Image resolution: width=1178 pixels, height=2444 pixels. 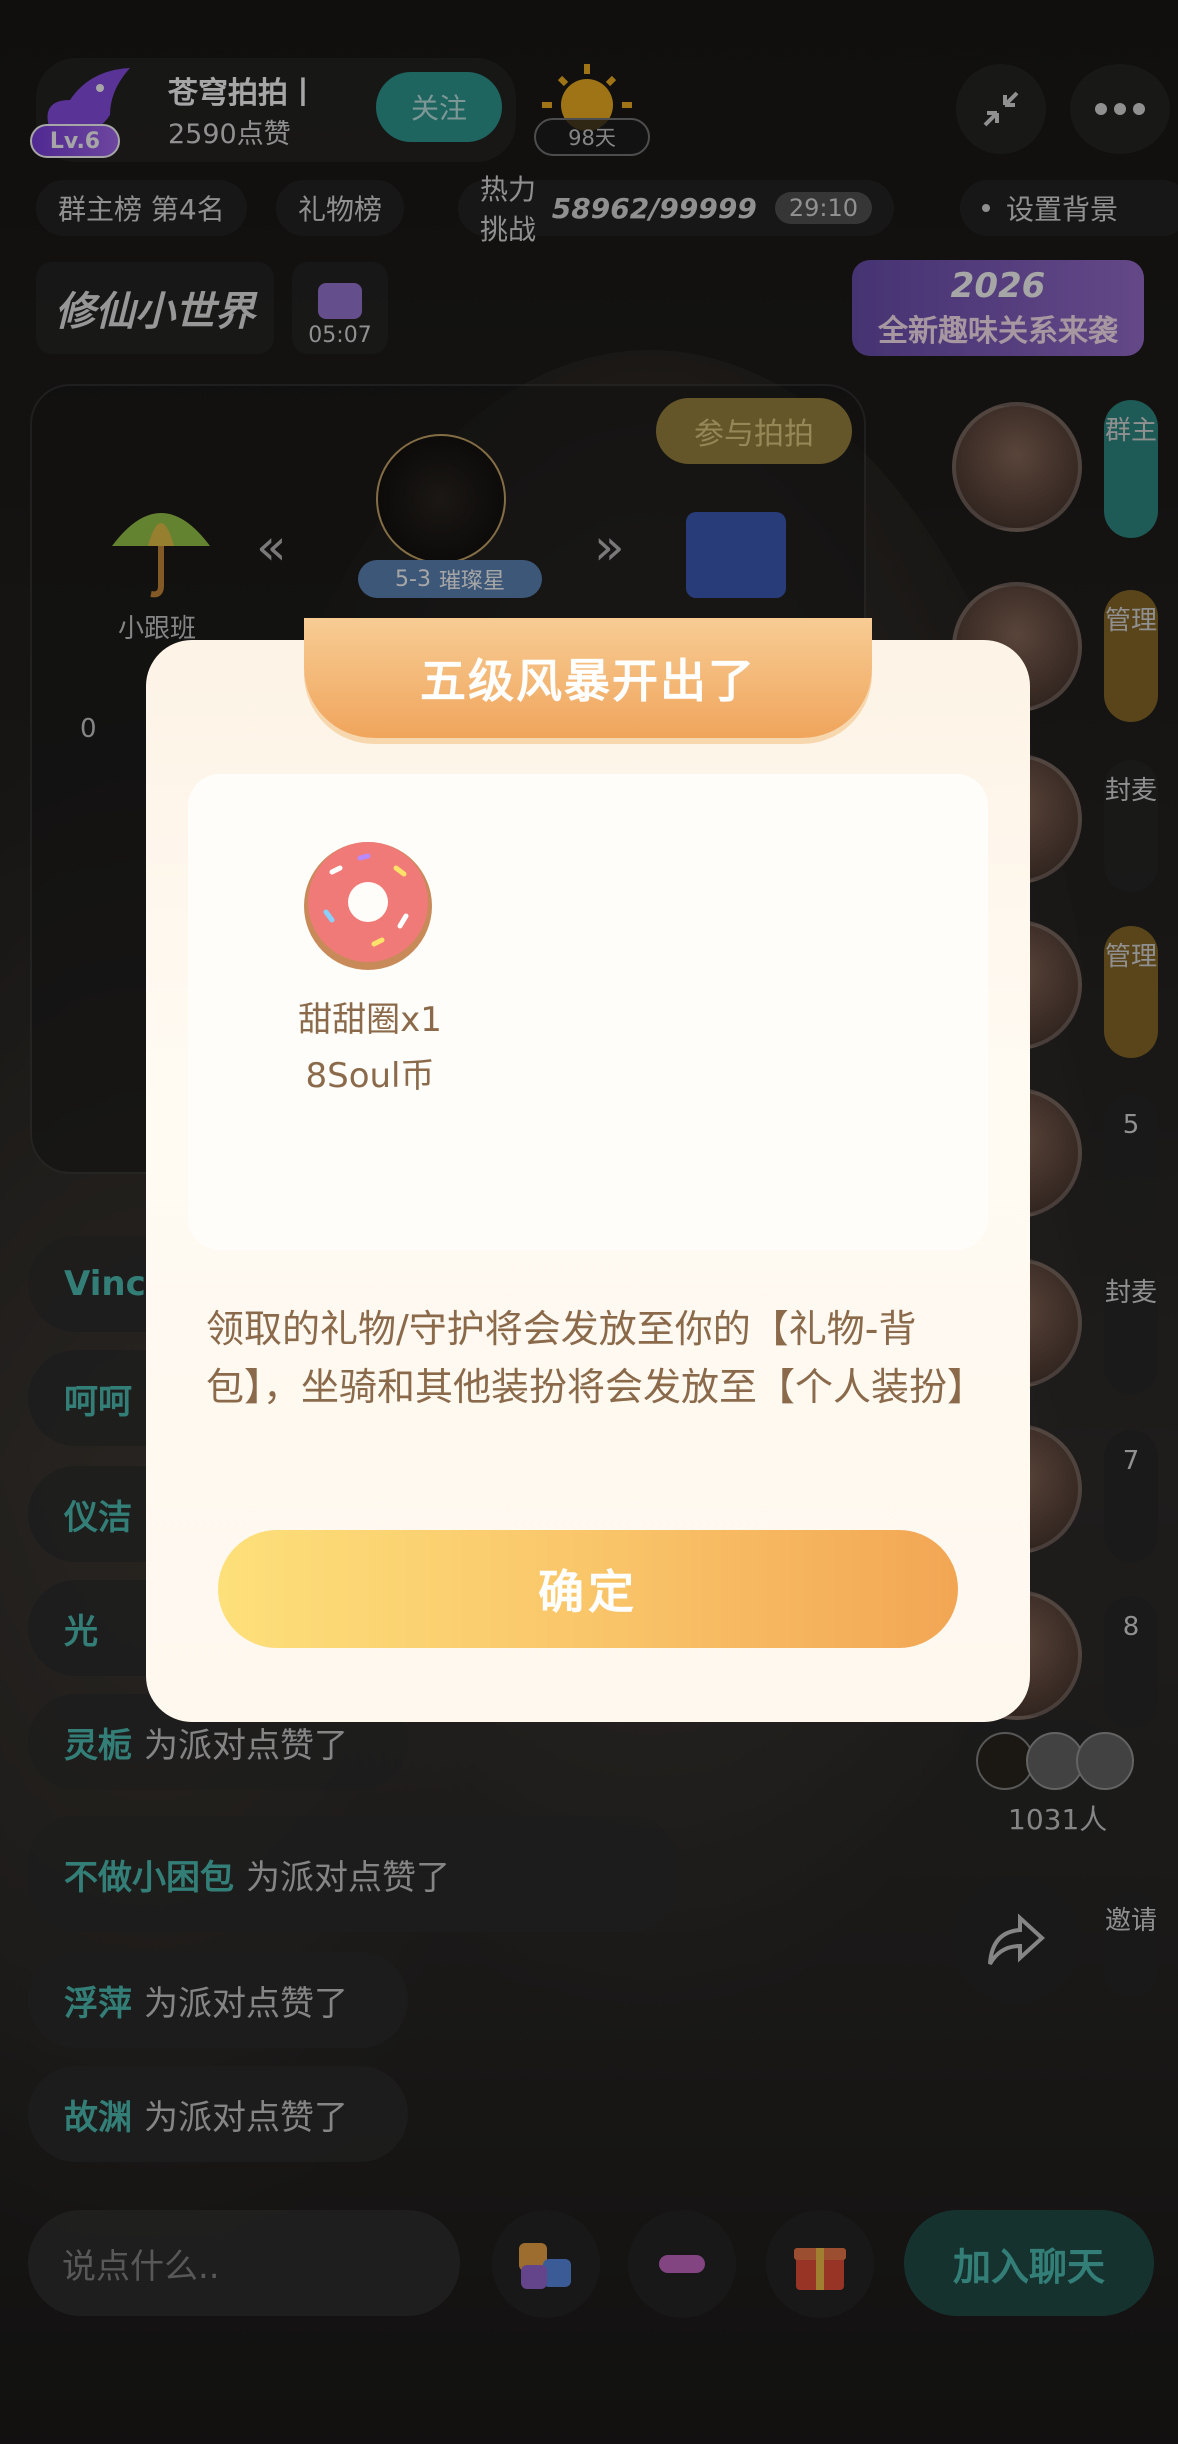 What do you see at coordinates (588, 1012) in the screenshot?
I see `reward-card: 甜甜圈x1 8Soul币` at bounding box center [588, 1012].